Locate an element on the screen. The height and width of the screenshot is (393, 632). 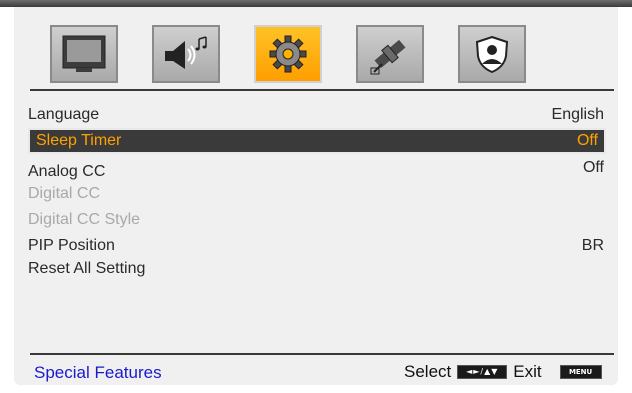
top-bezel is located at coordinates (316, 3).